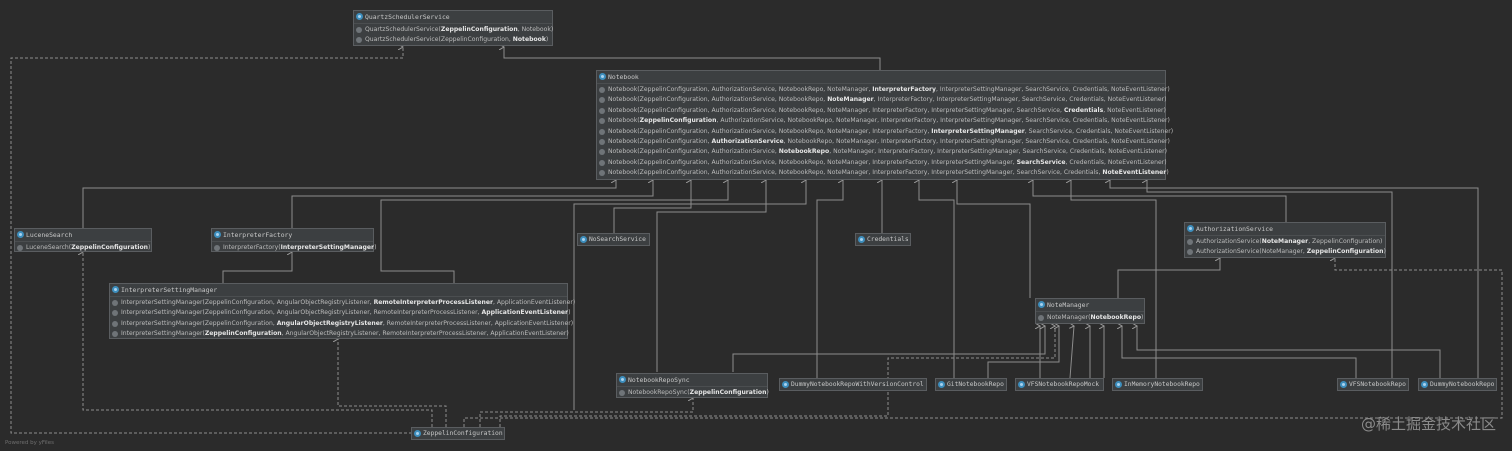  Describe the element at coordinates (535, 29) in the screenshot. I see `signature-post: , Notebook)` at that location.